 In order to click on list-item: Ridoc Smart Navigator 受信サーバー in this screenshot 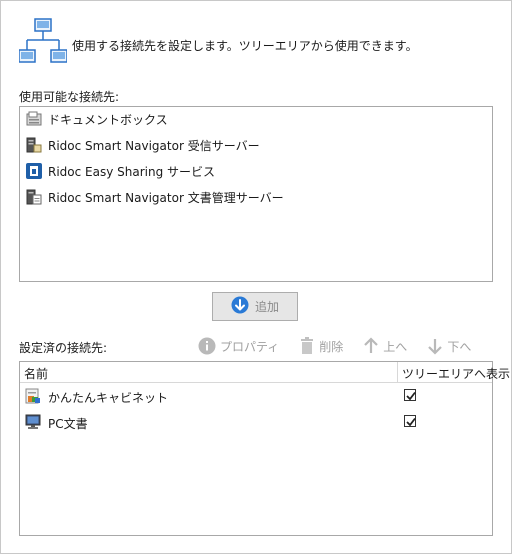, I will do `click(143, 145)`.